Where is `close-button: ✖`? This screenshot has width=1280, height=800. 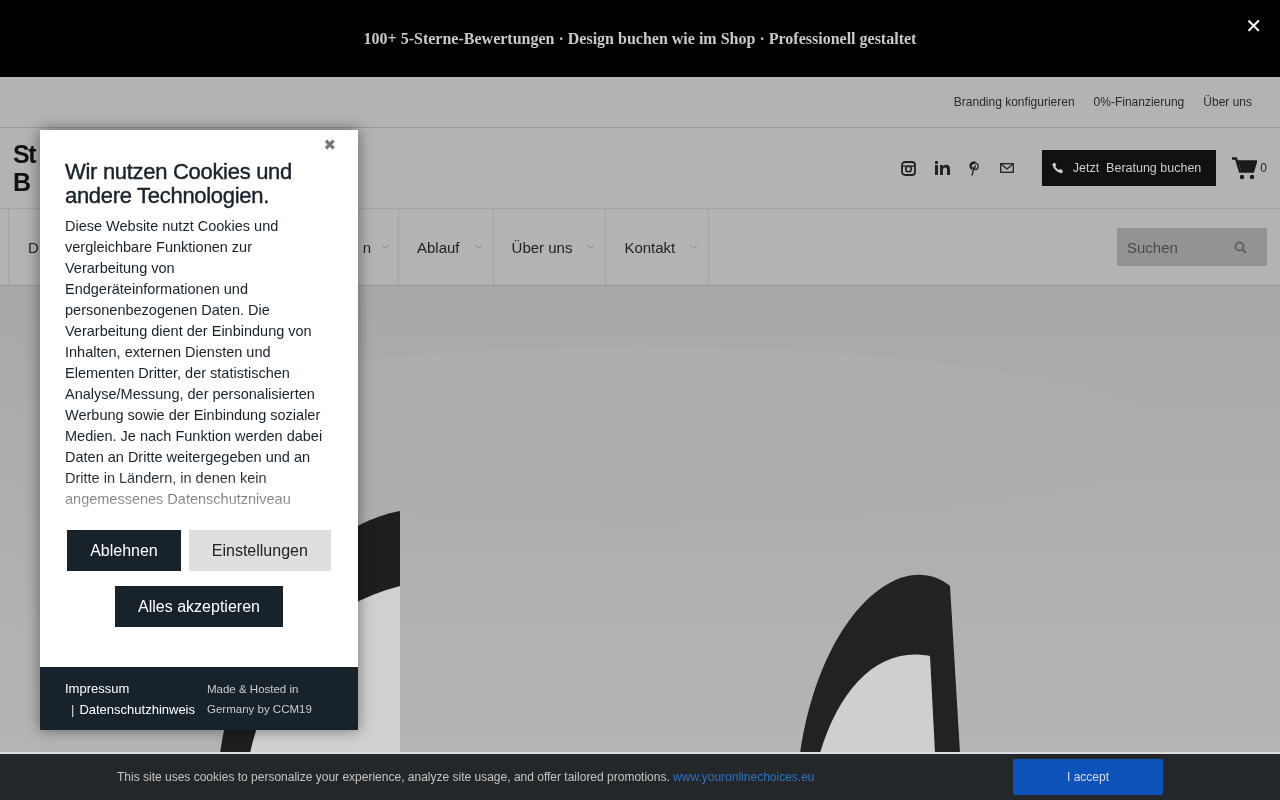
close-button: ✖ is located at coordinates (329, 145).